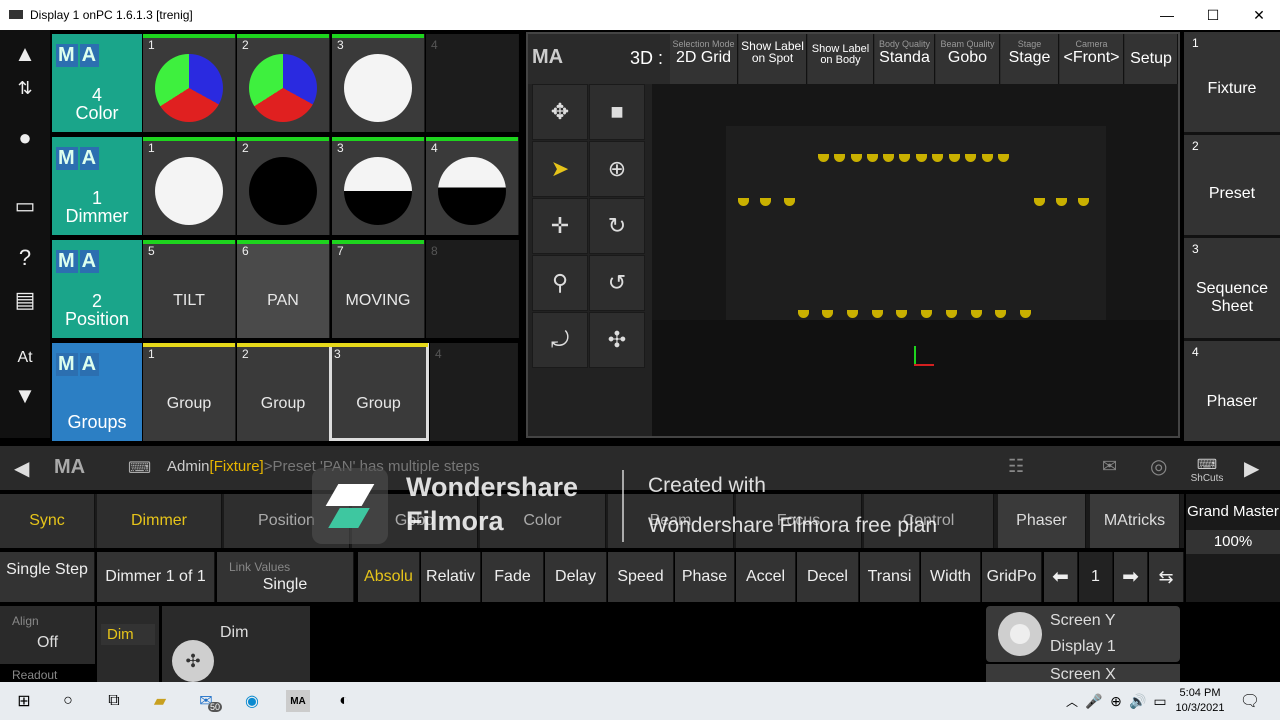 The width and height of the screenshot is (1280, 720). I want to click on ma-onpc-taskbar-icon: MA, so click(298, 701).